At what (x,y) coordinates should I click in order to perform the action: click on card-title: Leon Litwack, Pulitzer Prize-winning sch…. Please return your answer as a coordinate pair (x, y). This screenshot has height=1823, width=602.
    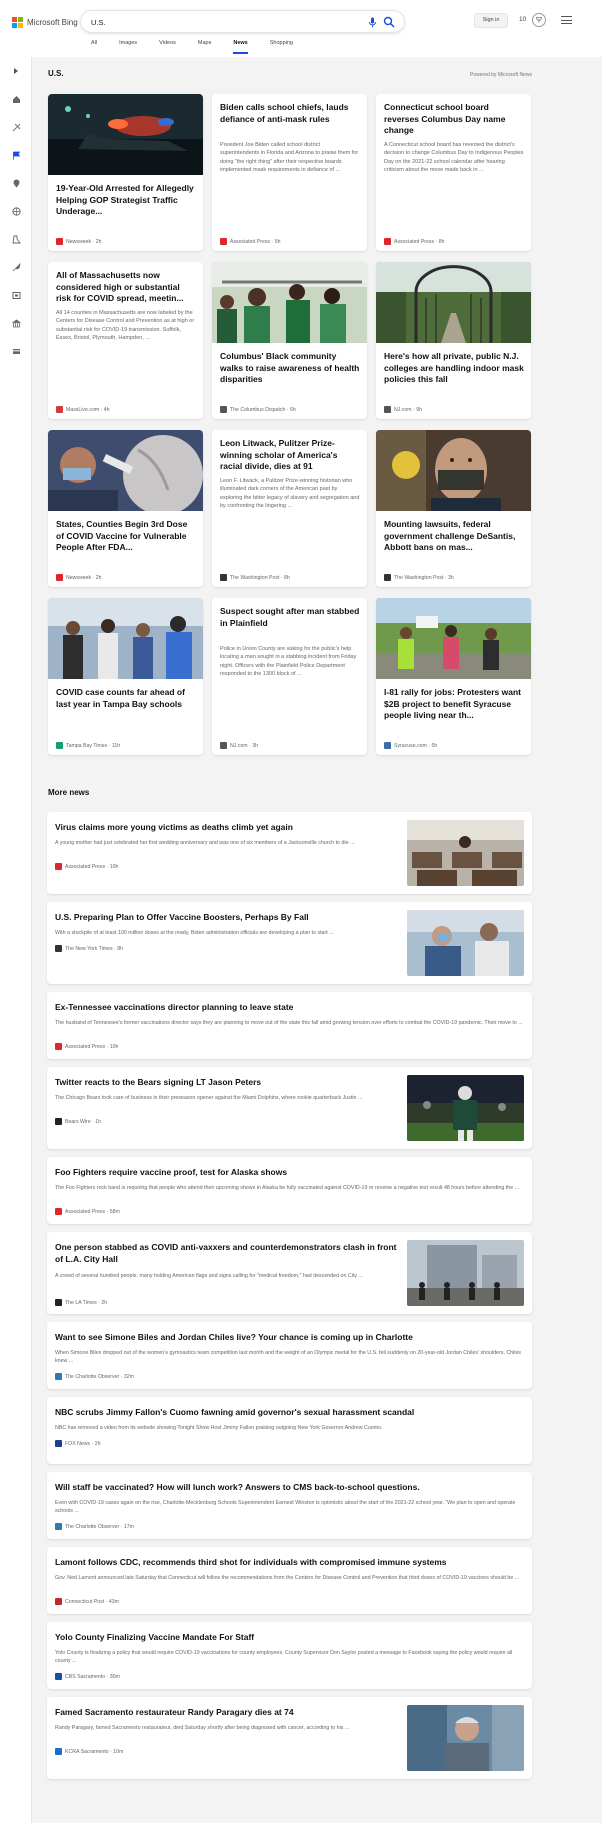
    Looking at the image, I should click on (290, 455).